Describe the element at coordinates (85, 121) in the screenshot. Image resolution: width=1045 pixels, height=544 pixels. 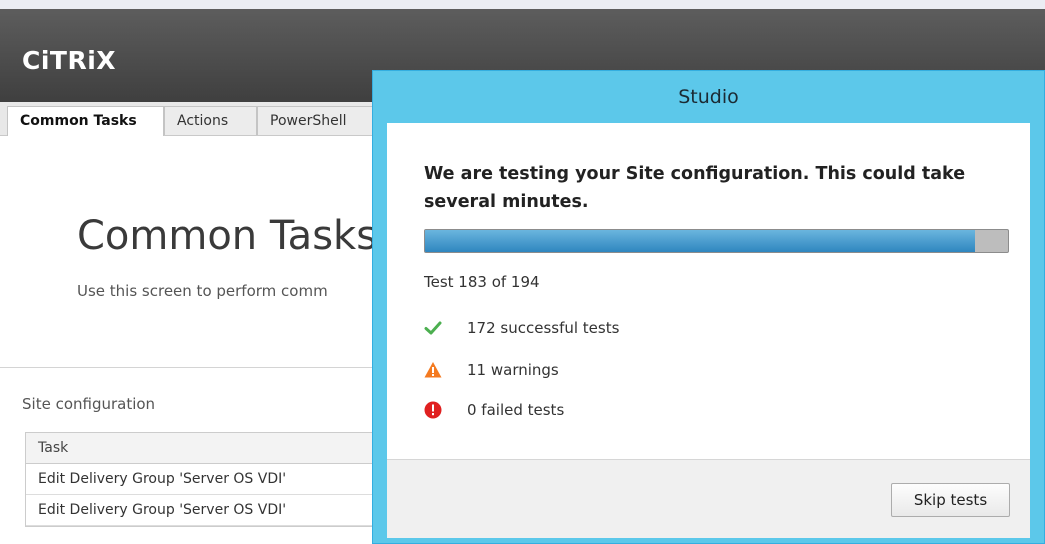
I see `tab-common-tasks: Common Tasks` at that location.